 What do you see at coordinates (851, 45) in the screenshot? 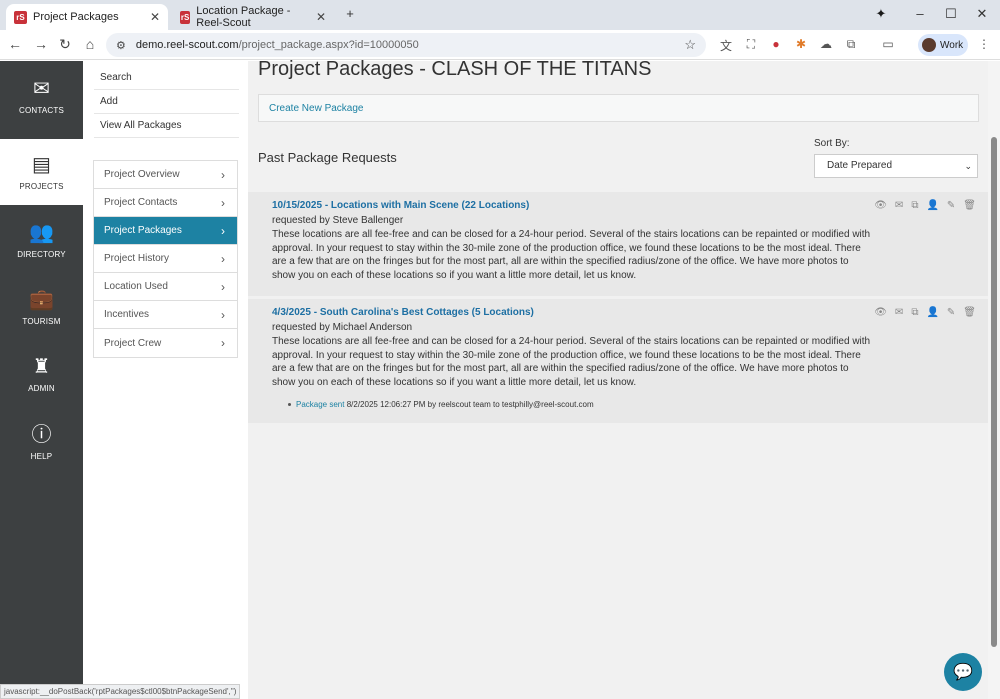
I see `puzzle-icon: ⧉` at bounding box center [851, 45].